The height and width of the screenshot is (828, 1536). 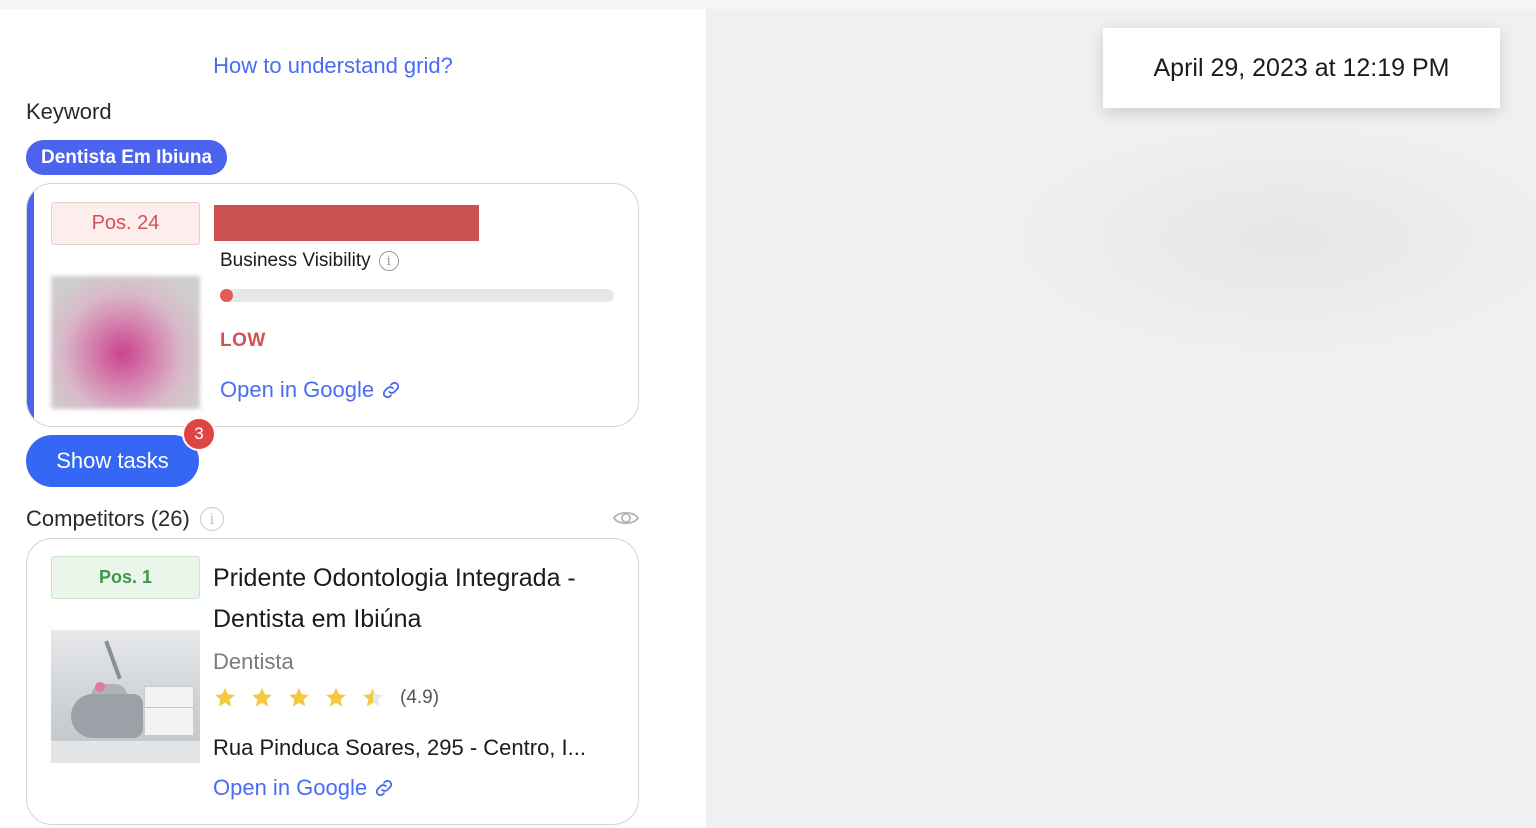 What do you see at coordinates (112, 461) in the screenshot?
I see `show-tasks-button: Show tasks` at bounding box center [112, 461].